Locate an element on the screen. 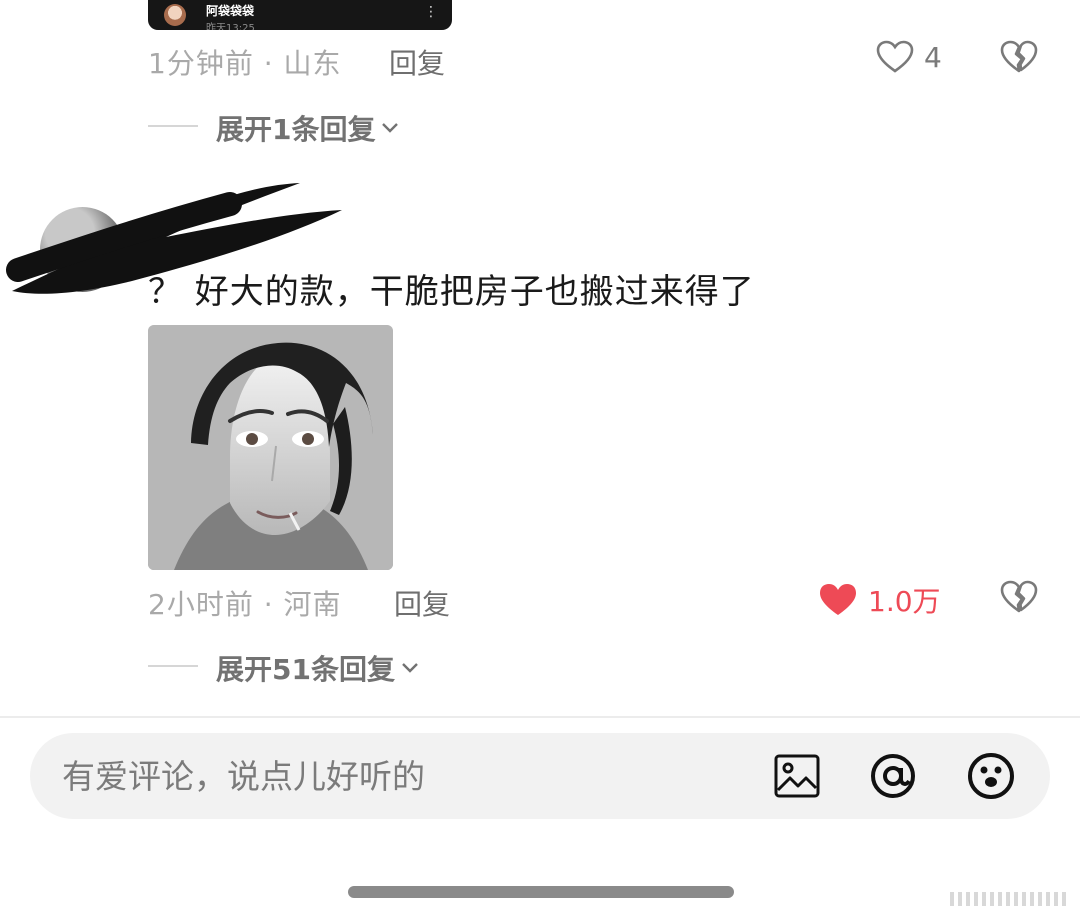  comment-meta: 1分钟前 · 山东 is located at coordinates (245, 63).